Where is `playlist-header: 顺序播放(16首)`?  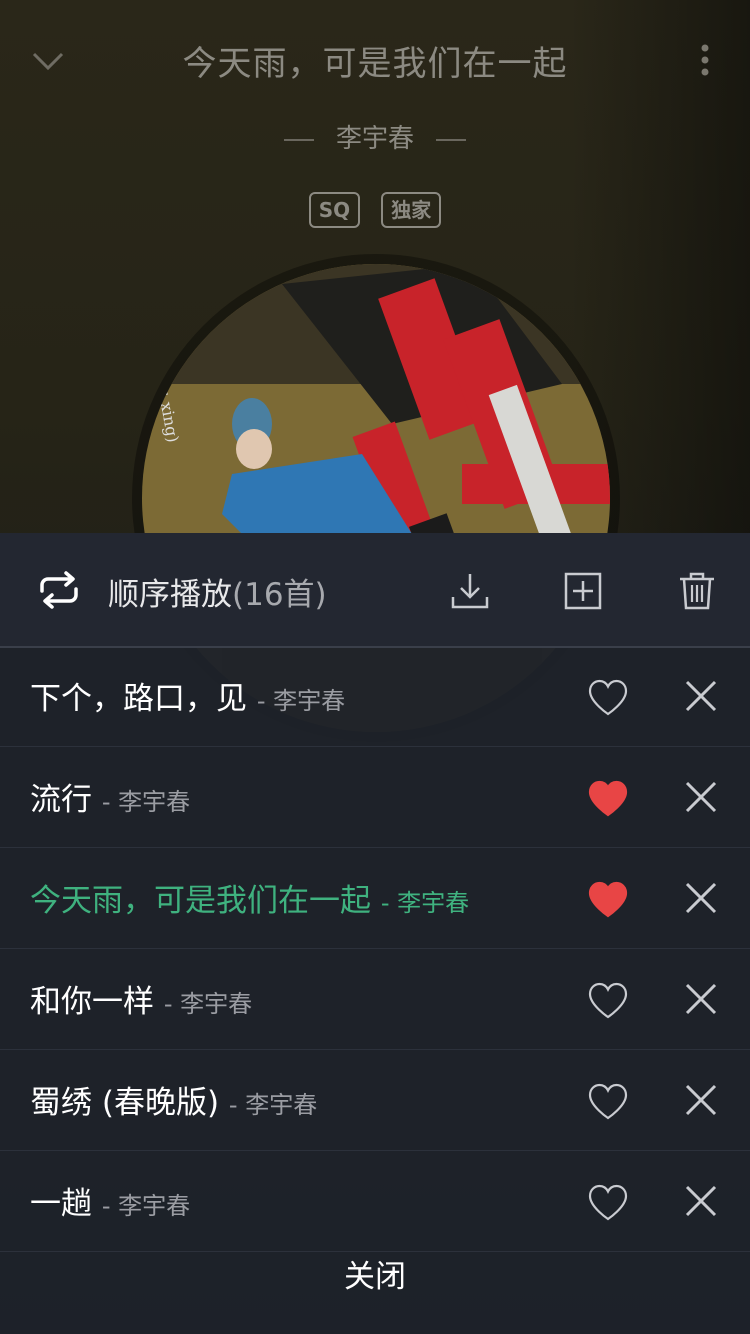
playlist-header: 顺序播放(16首) is located at coordinates (375, 590).